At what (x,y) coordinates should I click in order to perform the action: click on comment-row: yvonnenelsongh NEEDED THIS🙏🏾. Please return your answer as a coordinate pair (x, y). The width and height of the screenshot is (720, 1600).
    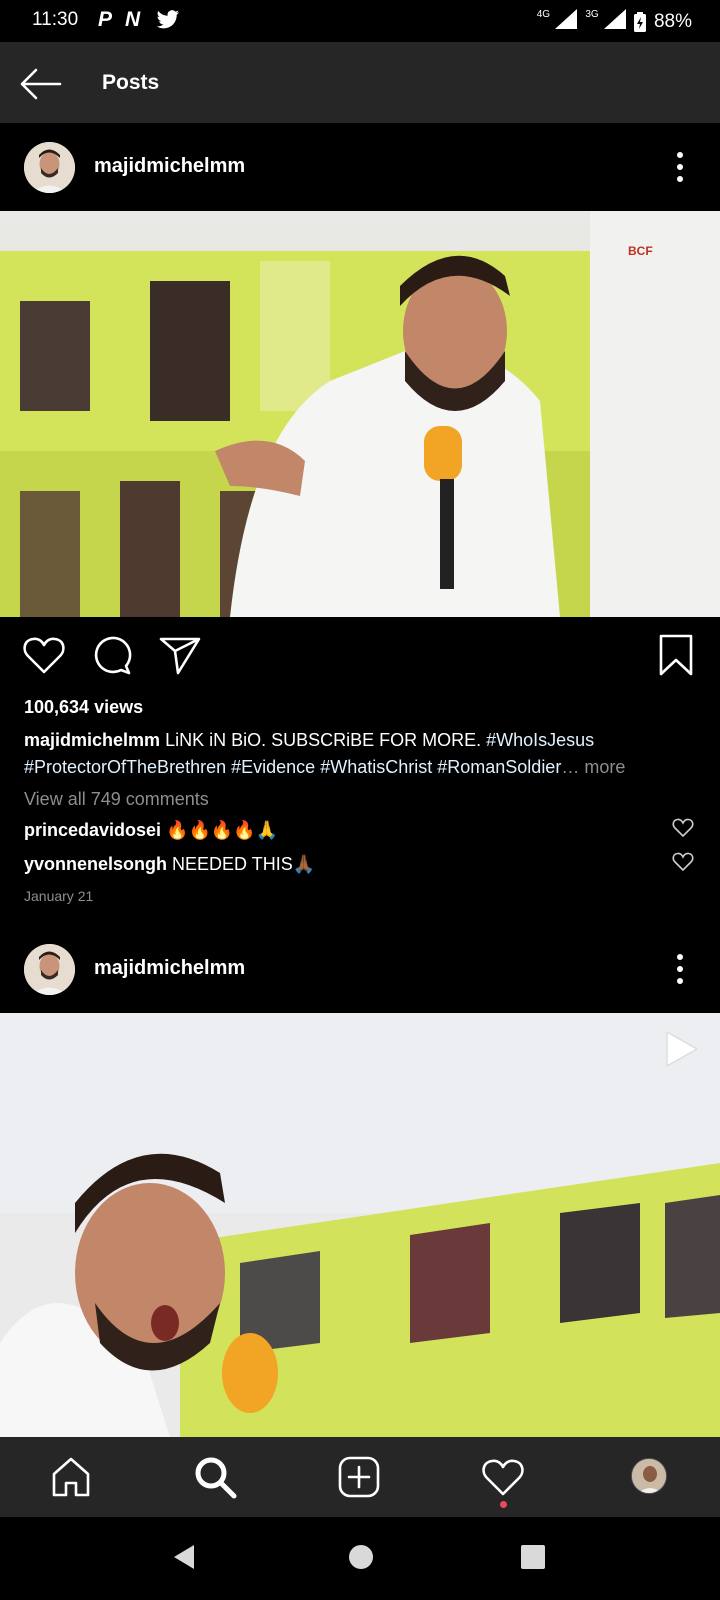
    Looking at the image, I should click on (169, 864).